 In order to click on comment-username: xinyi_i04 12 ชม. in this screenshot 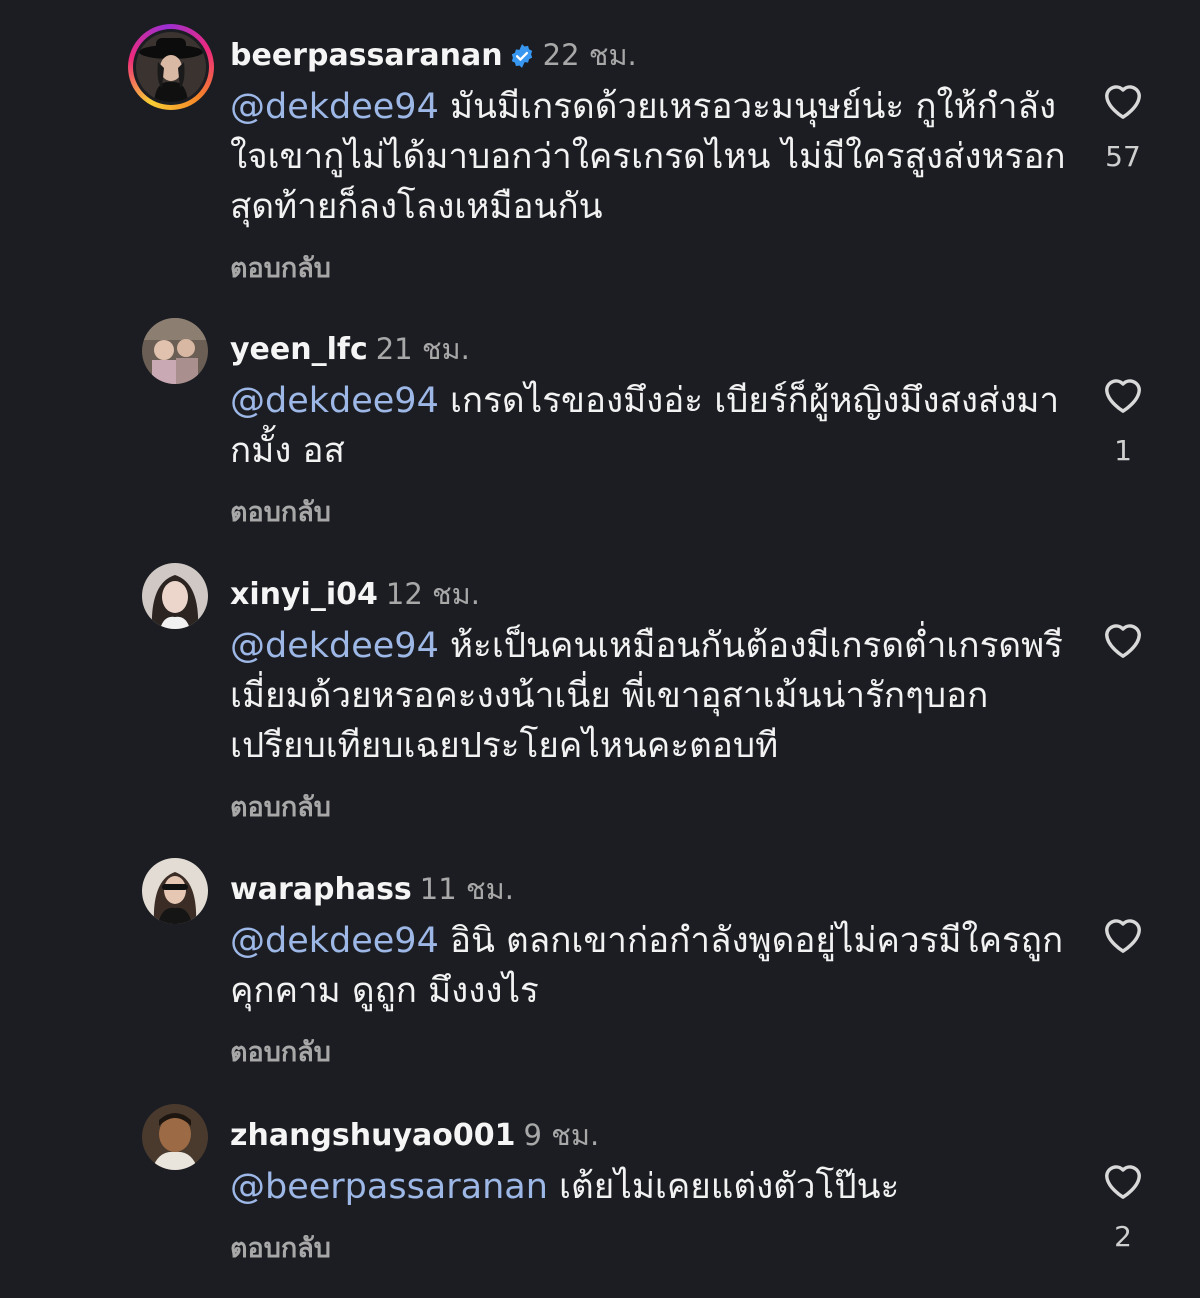, I will do `click(355, 594)`.